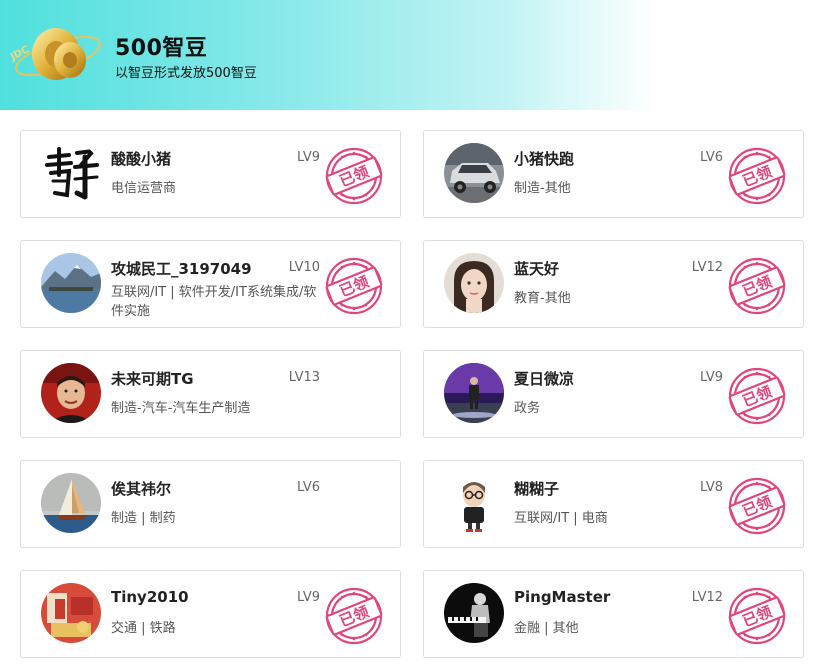  Describe the element at coordinates (542, 298) in the screenshot. I see `user-industry: 教育-其他` at that location.